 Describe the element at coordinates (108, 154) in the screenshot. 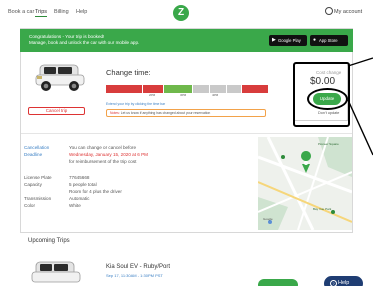

I see `deadline-value: Wednesday, January 15, 2020 at 6 PM` at that location.